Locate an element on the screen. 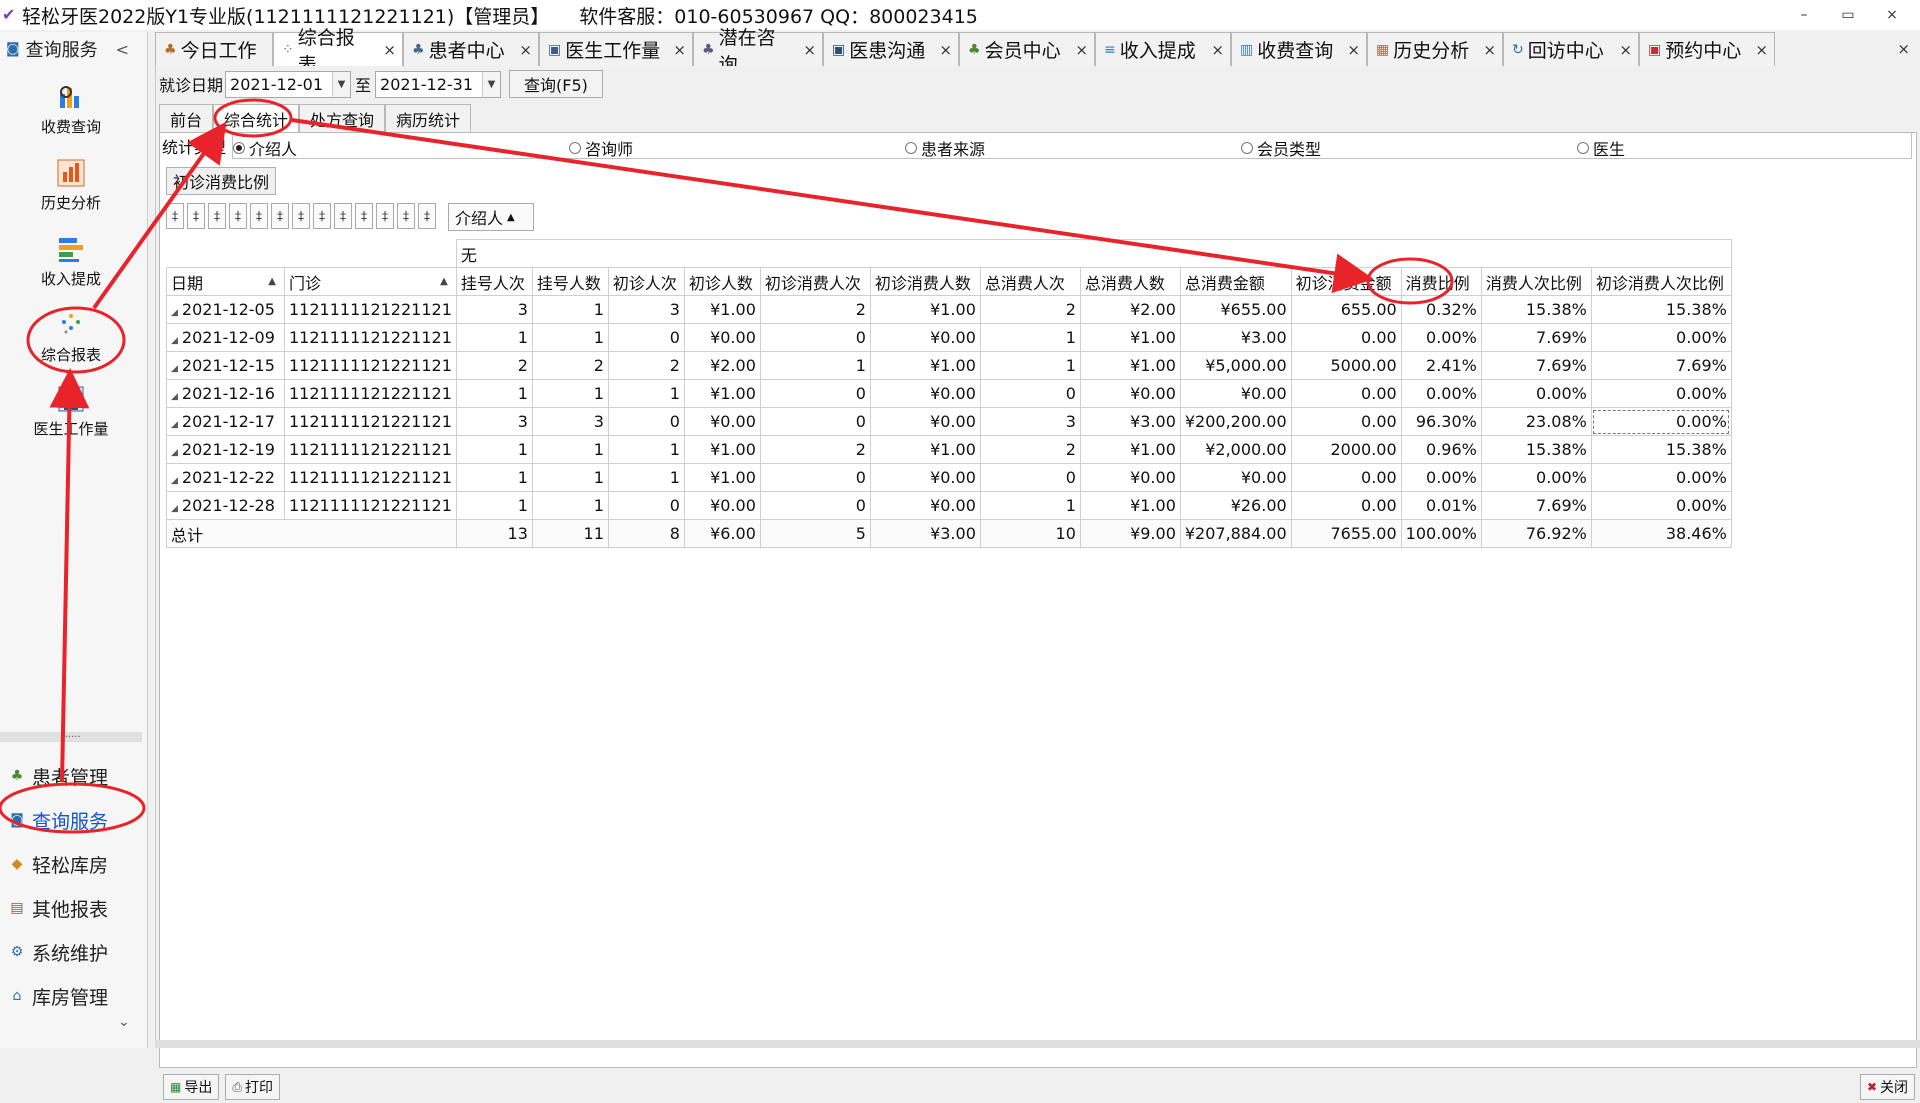 The image size is (1920, 1103). radio-member-type: 会员类型 is located at coordinates (1281, 148).